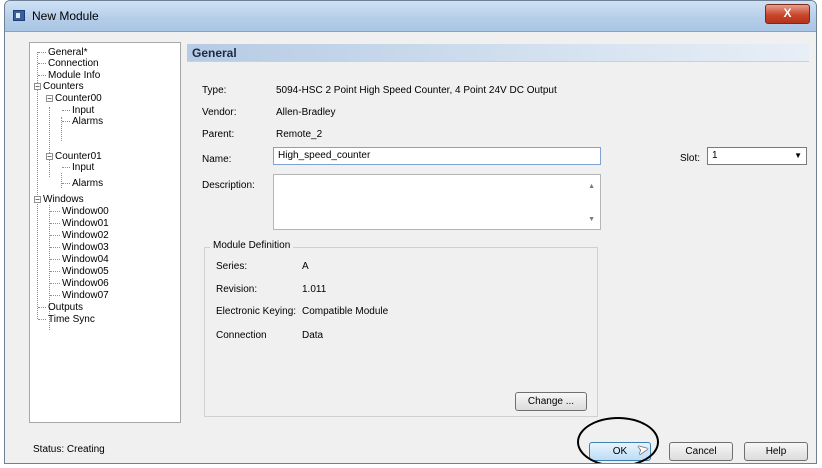  What do you see at coordinates (214, 53) in the screenshot?
I see `panel-title: General` at bounding box center [214, 53].